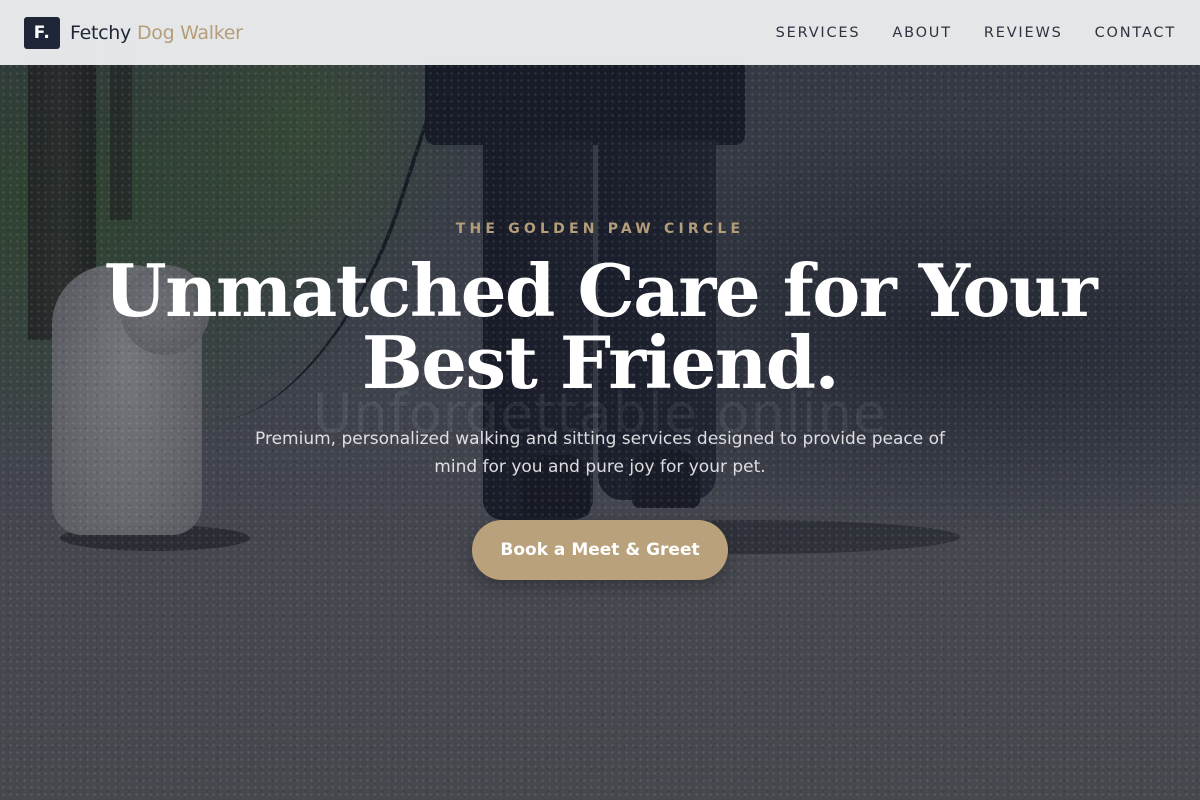  I want to click on hero-eyebrow: THE GOLDEN PAW CIRCLE, so click(600, 229).